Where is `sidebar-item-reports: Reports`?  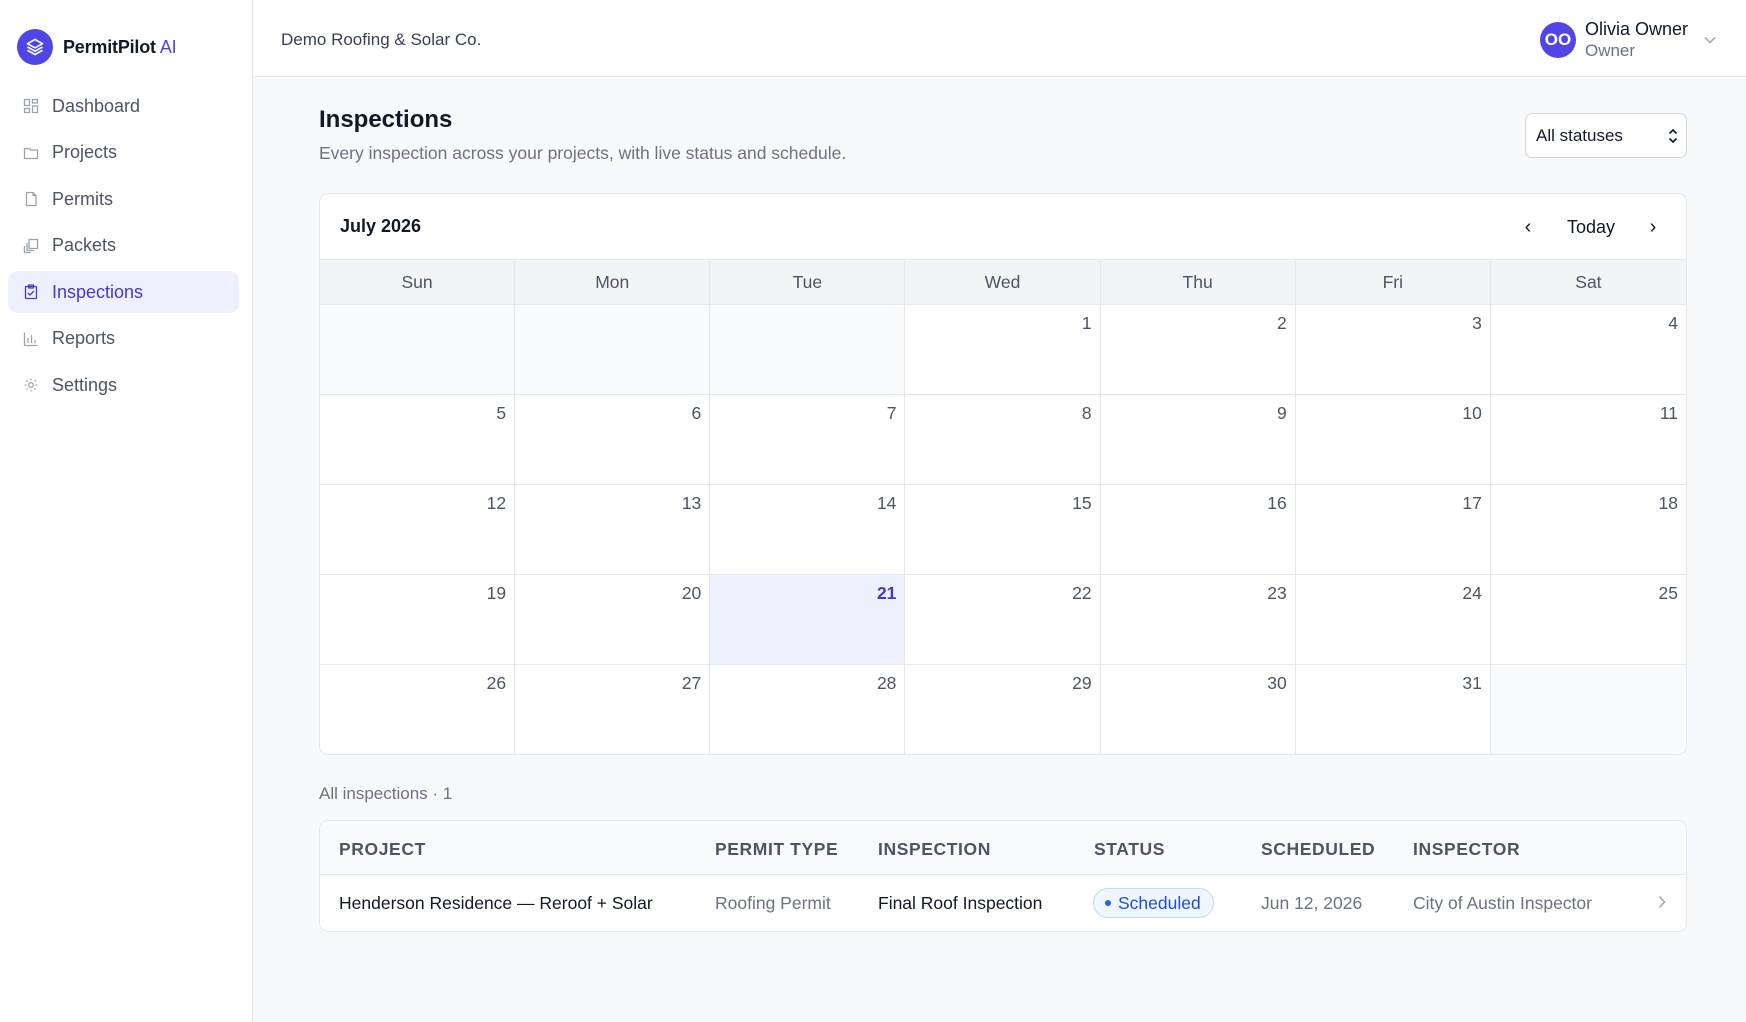 sidebar-item-reports: Reports is located at coordinates (123, 339).